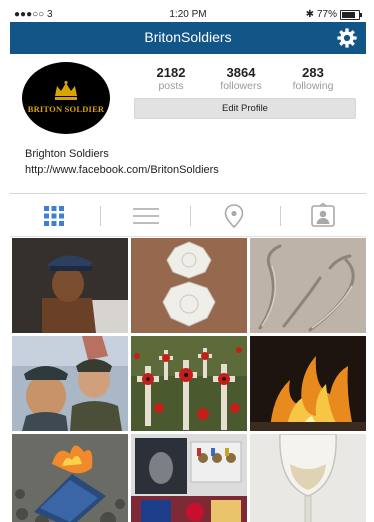  Describe the element at coordinates (146, 216) in the screenshot. I see `list-icon` at that location.